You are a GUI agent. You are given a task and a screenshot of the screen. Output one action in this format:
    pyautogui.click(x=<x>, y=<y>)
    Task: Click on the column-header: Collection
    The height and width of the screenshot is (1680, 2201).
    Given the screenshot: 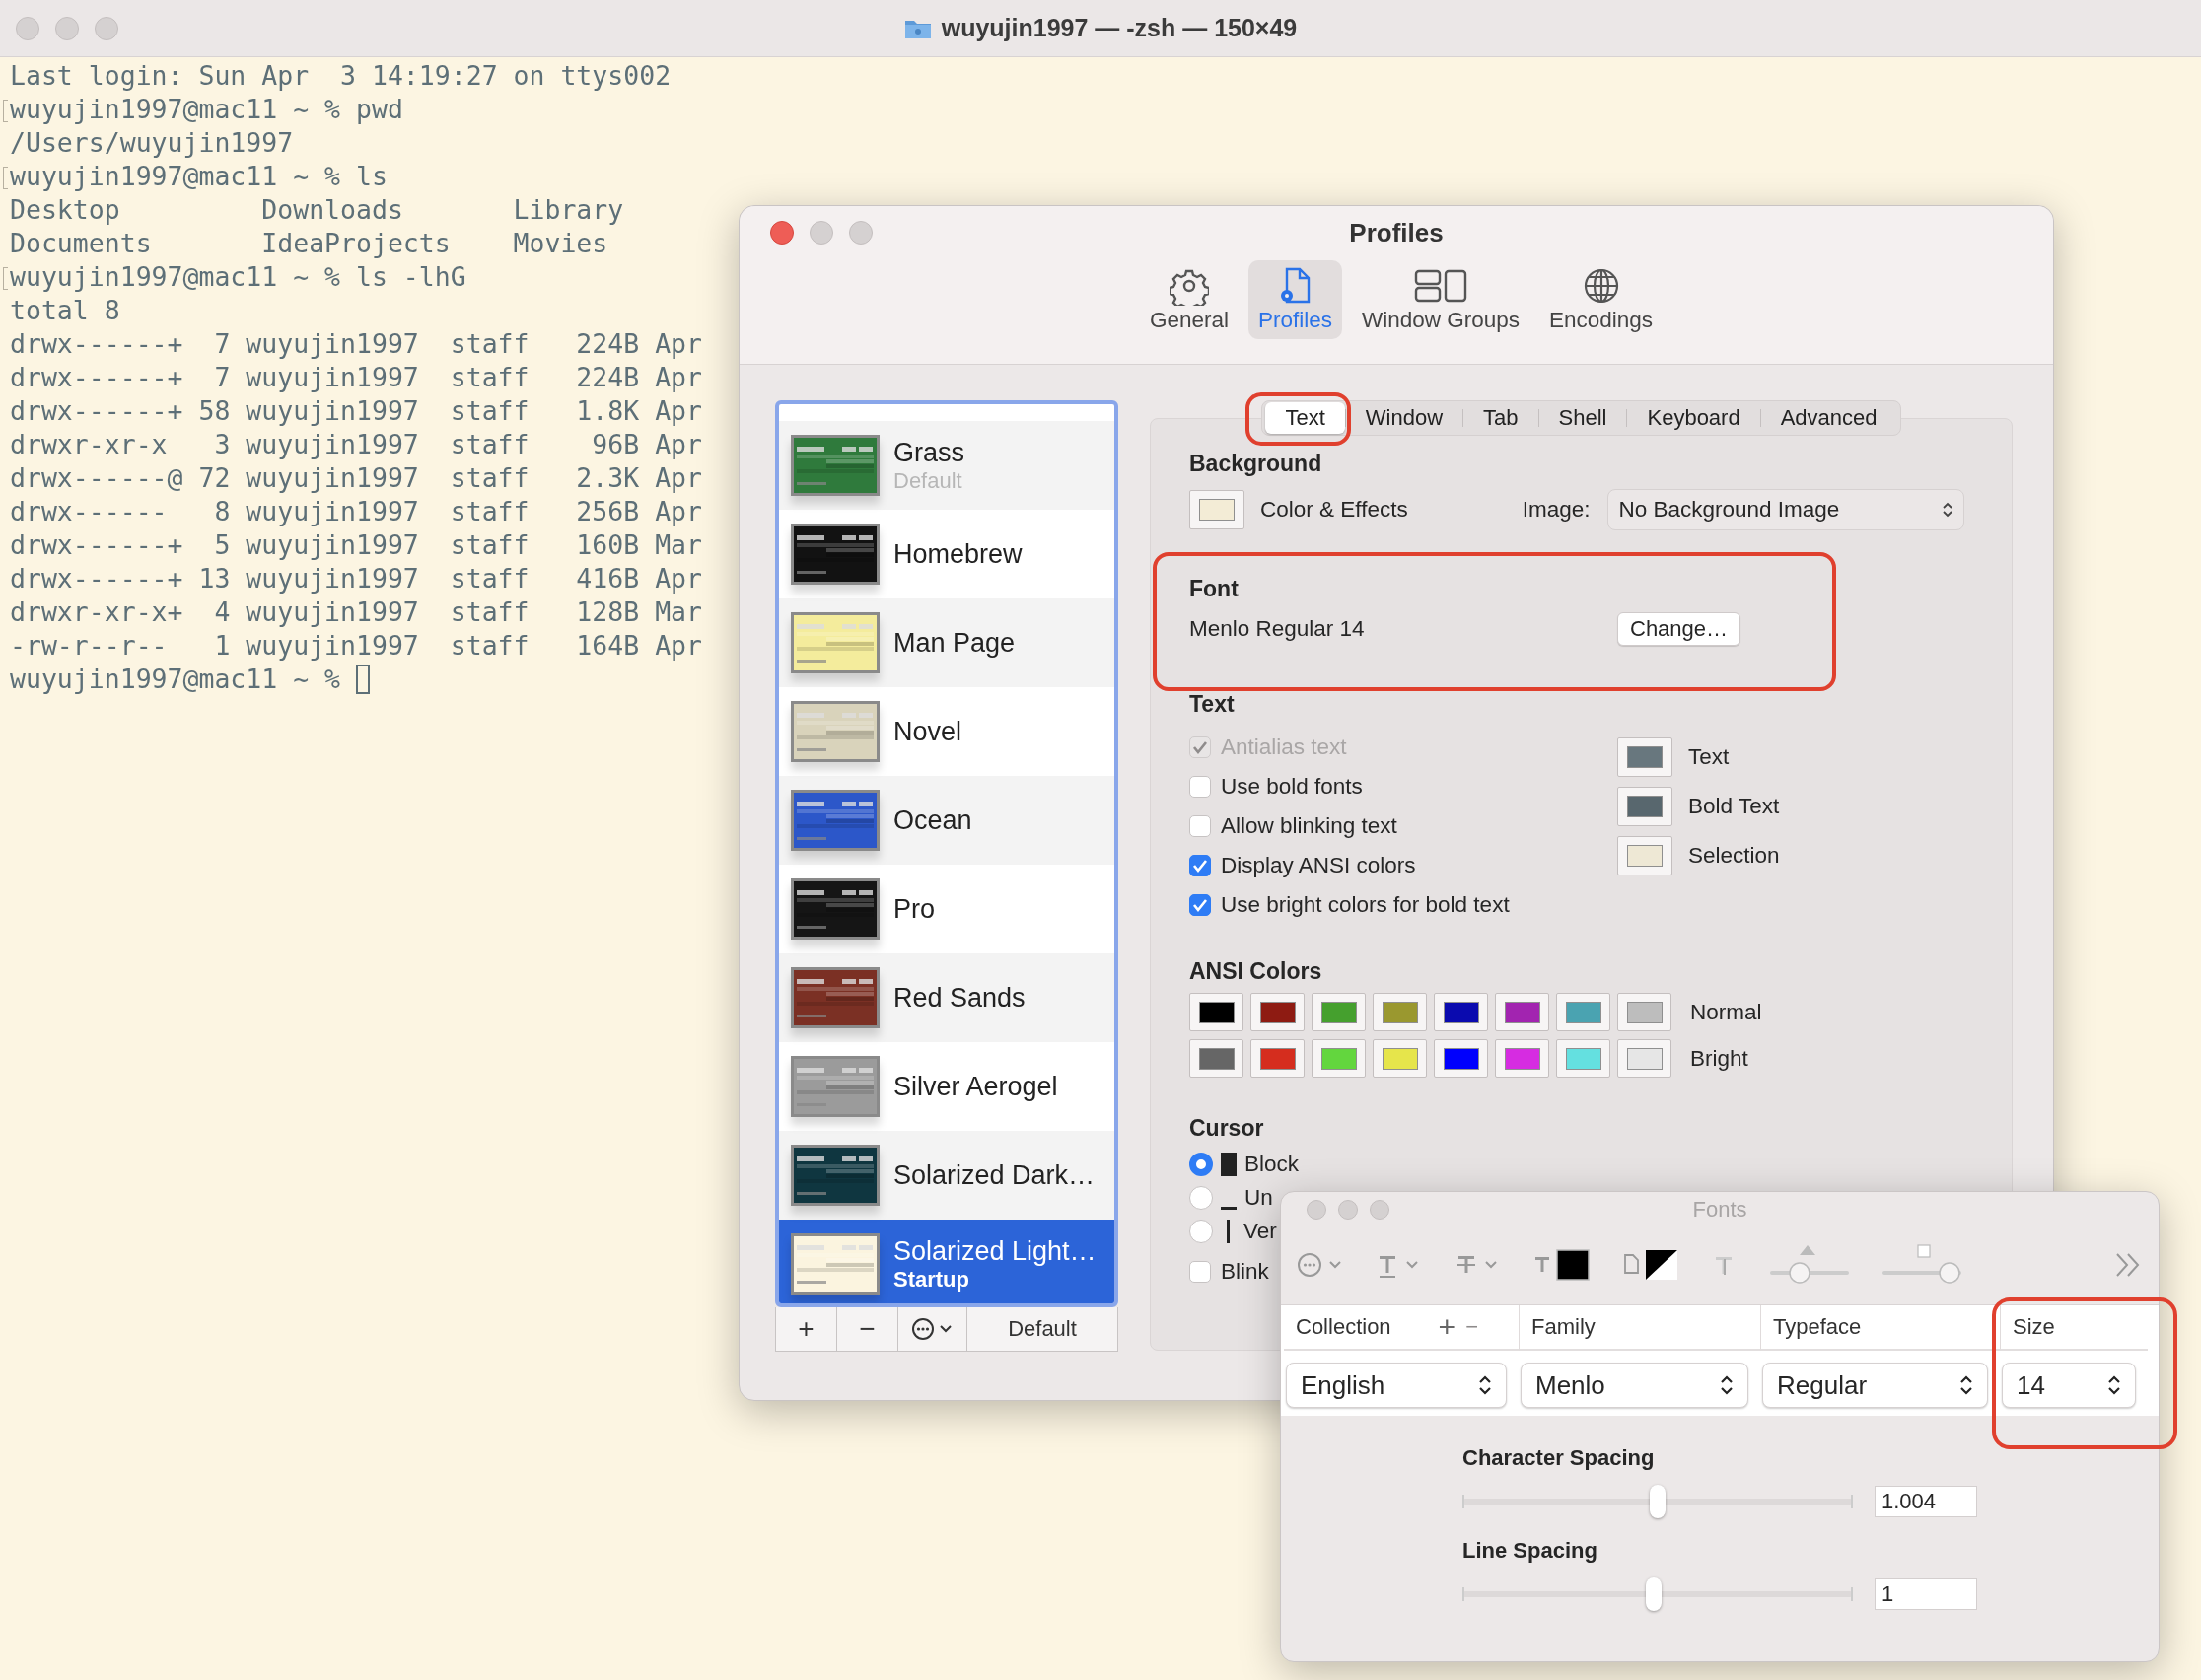 What is the action you would take?
    pyautogui.click(x=1343, y=1327)
    